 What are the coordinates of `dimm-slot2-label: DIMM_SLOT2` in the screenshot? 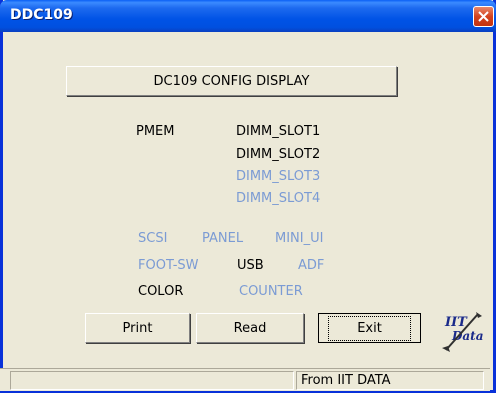 It's located at (278, 154).